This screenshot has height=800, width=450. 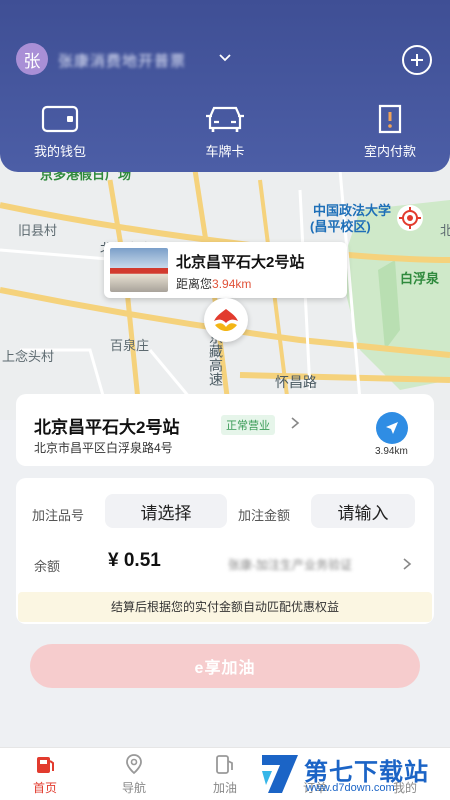 What do you see at coordinates (248, 425) in the screenshot?
I see `status-badge: 正常营业` at bounding box center [248, 425].